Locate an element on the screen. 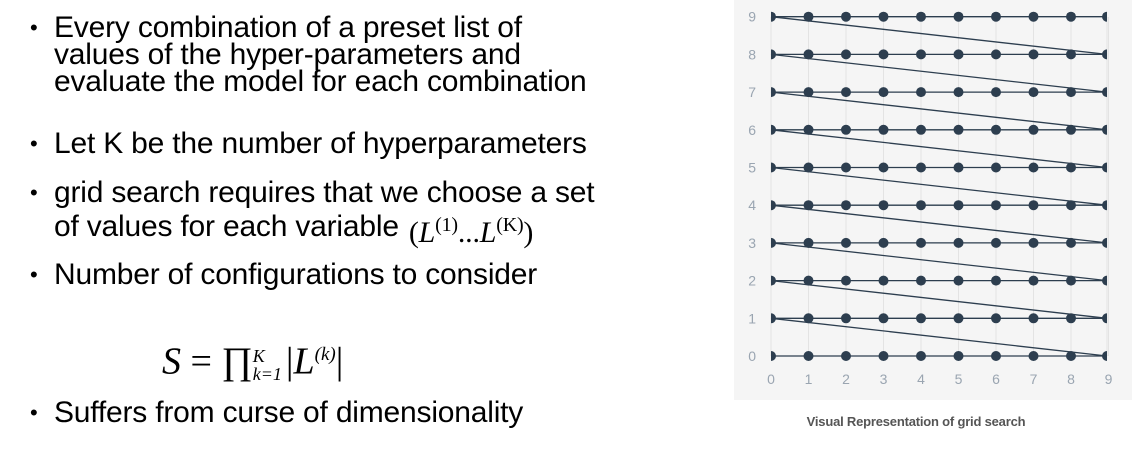 The height and width of the screenshot is (454, 1132). x-tick-label: 4 is located at coordinates (921, 379).